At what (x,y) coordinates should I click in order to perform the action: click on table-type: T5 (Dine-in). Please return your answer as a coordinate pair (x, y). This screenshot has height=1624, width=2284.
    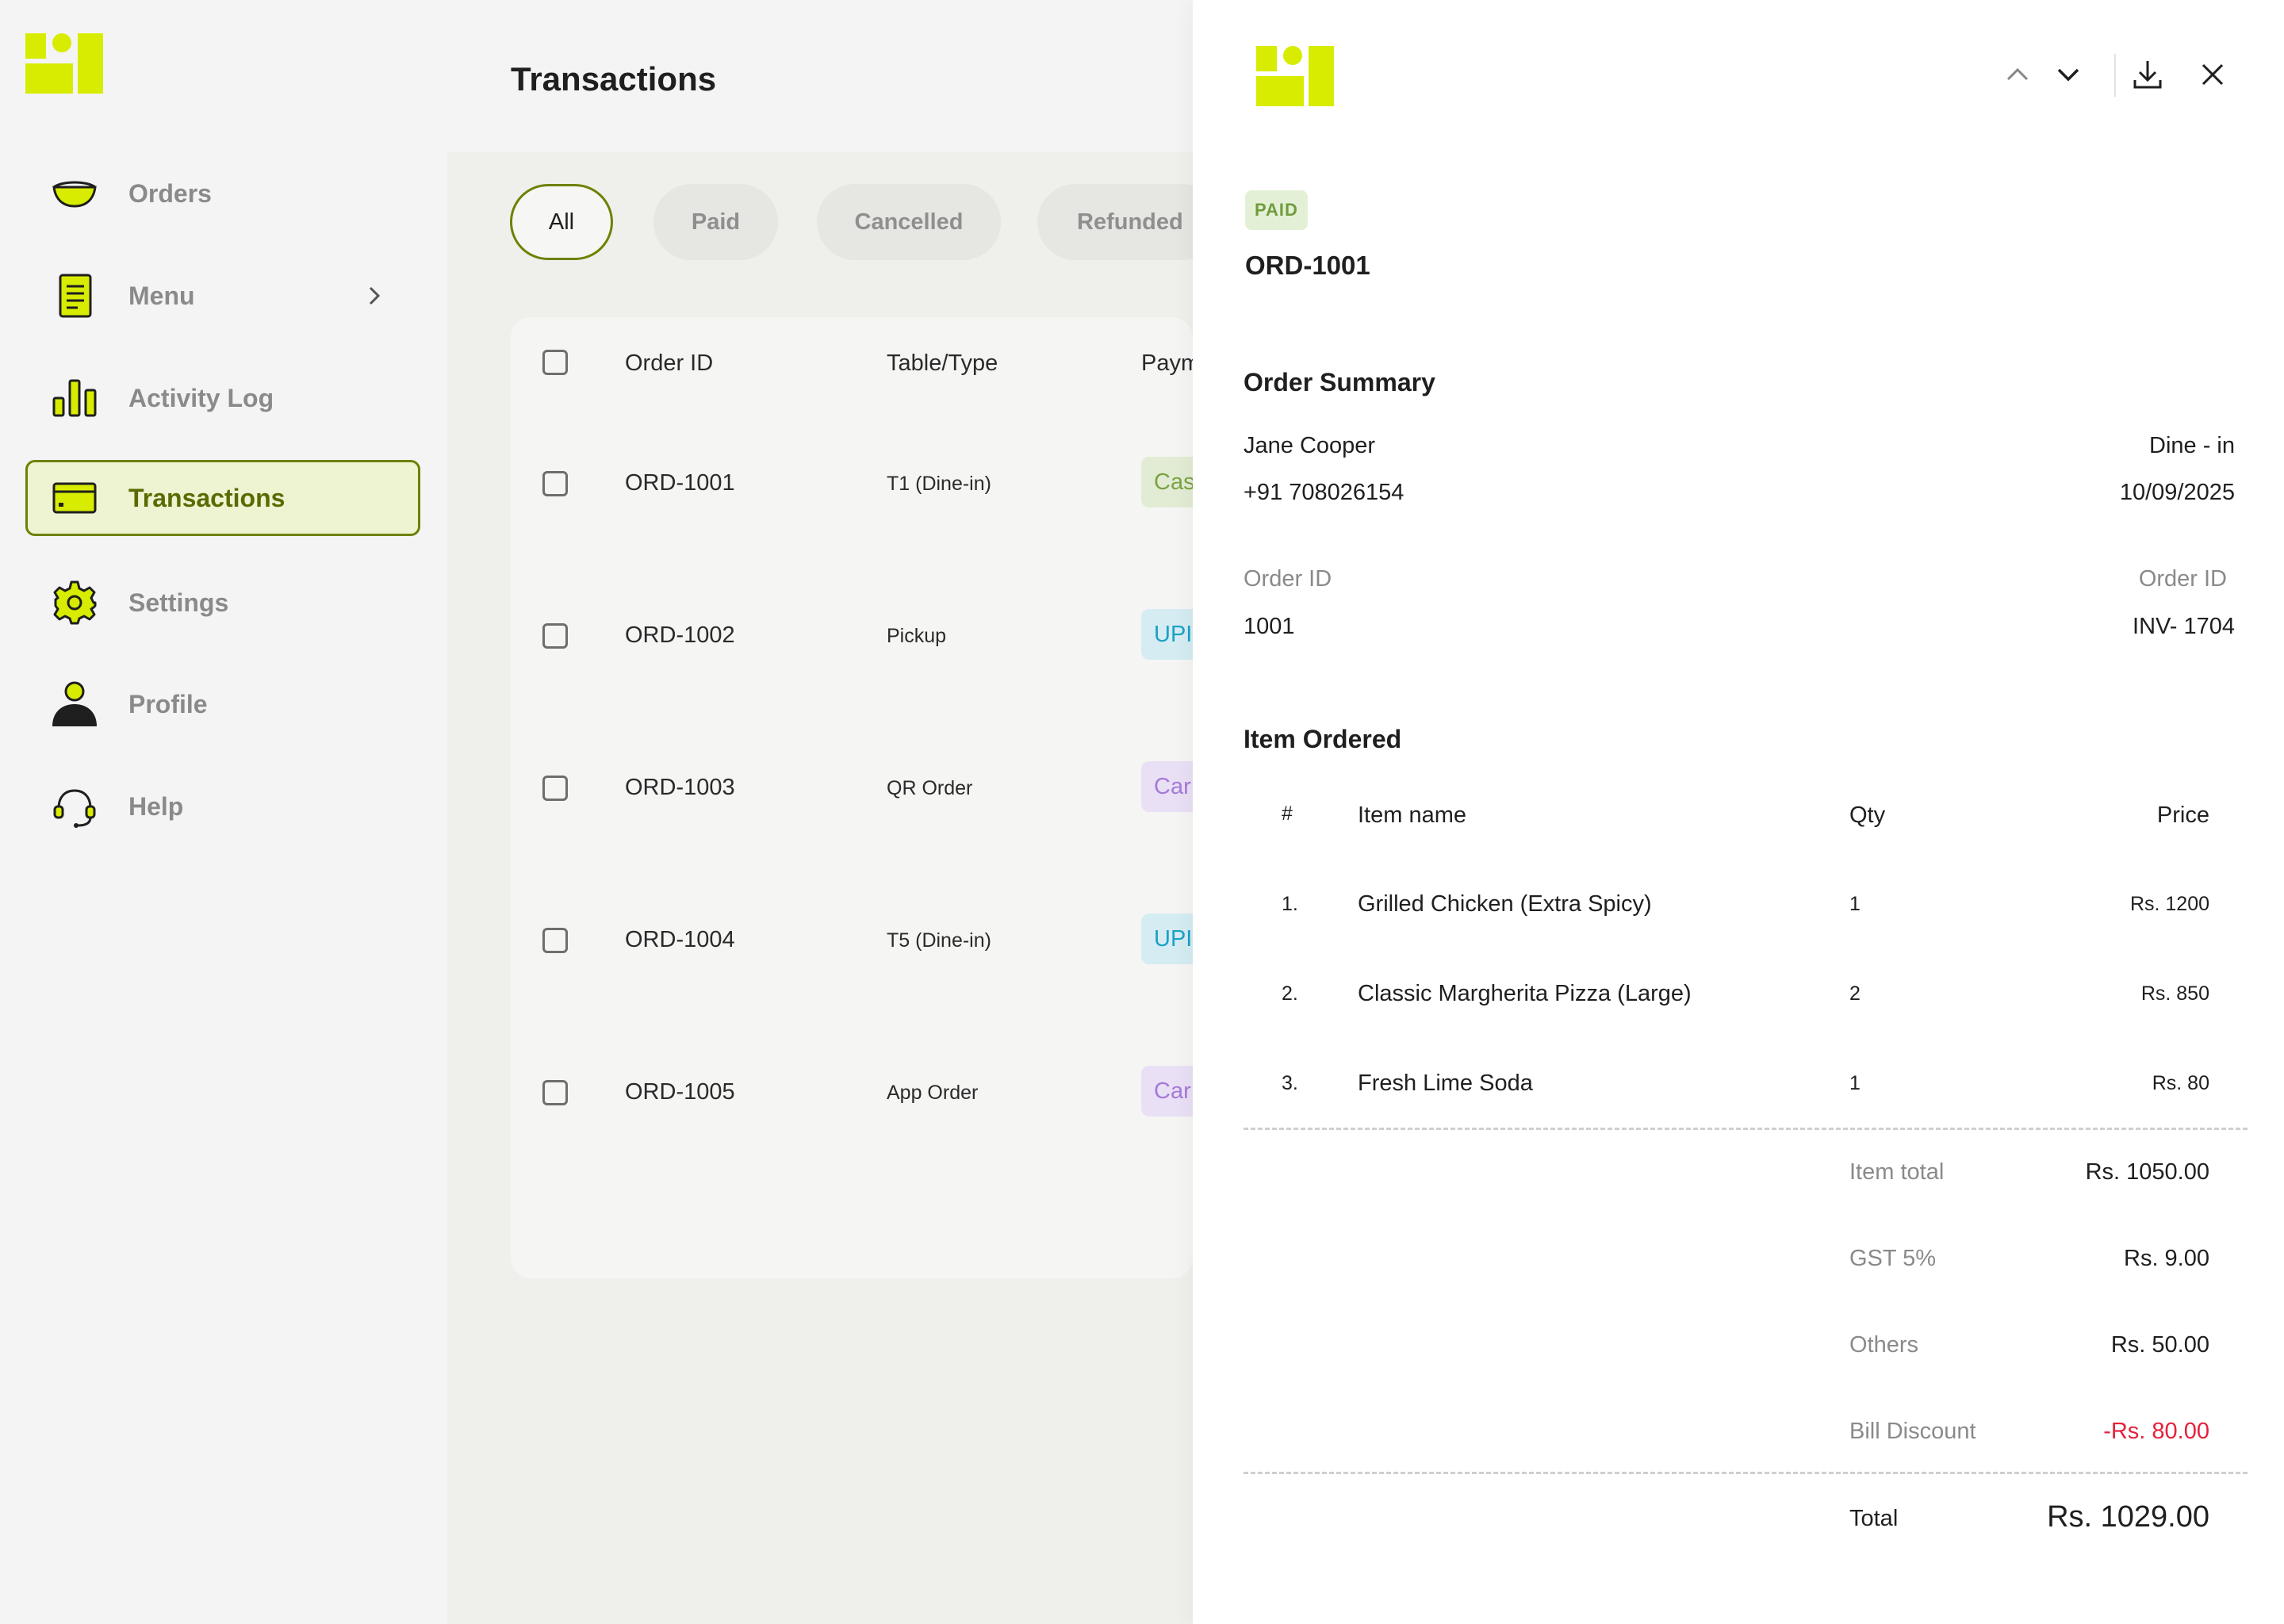
    Looking at the image, I should click on (939, 940).